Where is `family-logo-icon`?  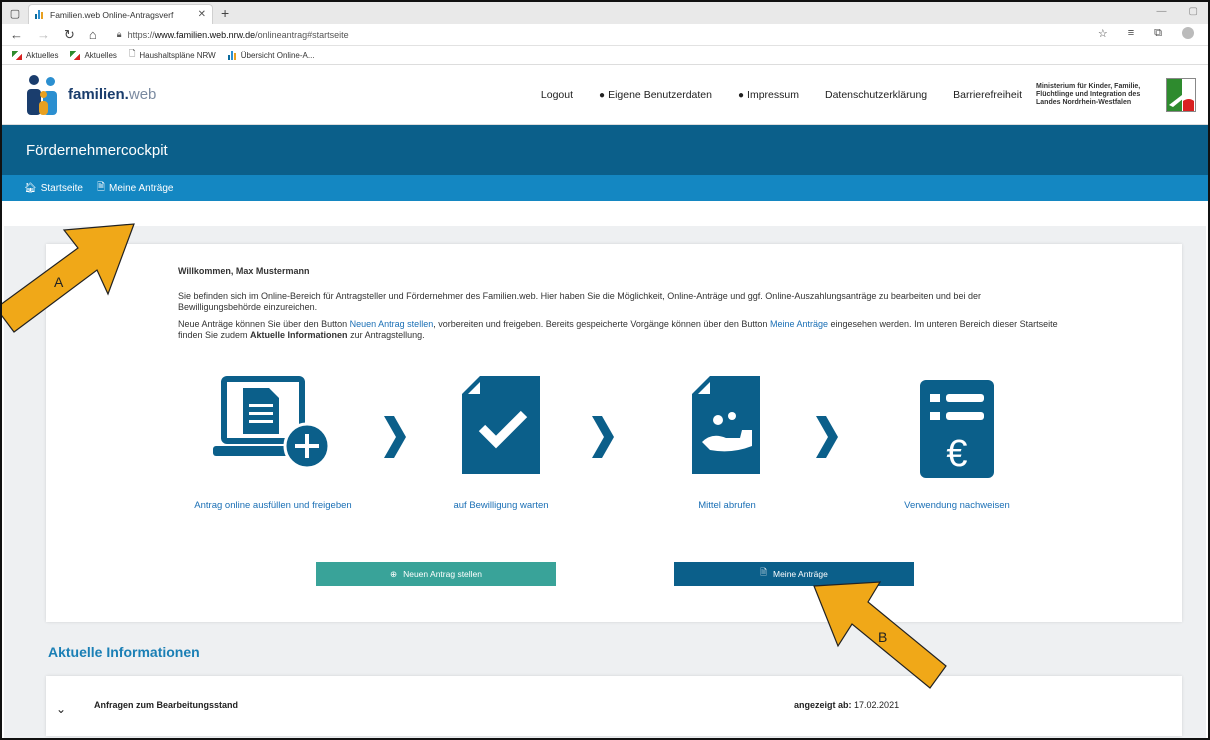 family-logo-icon is located at coordinates (45, 94).